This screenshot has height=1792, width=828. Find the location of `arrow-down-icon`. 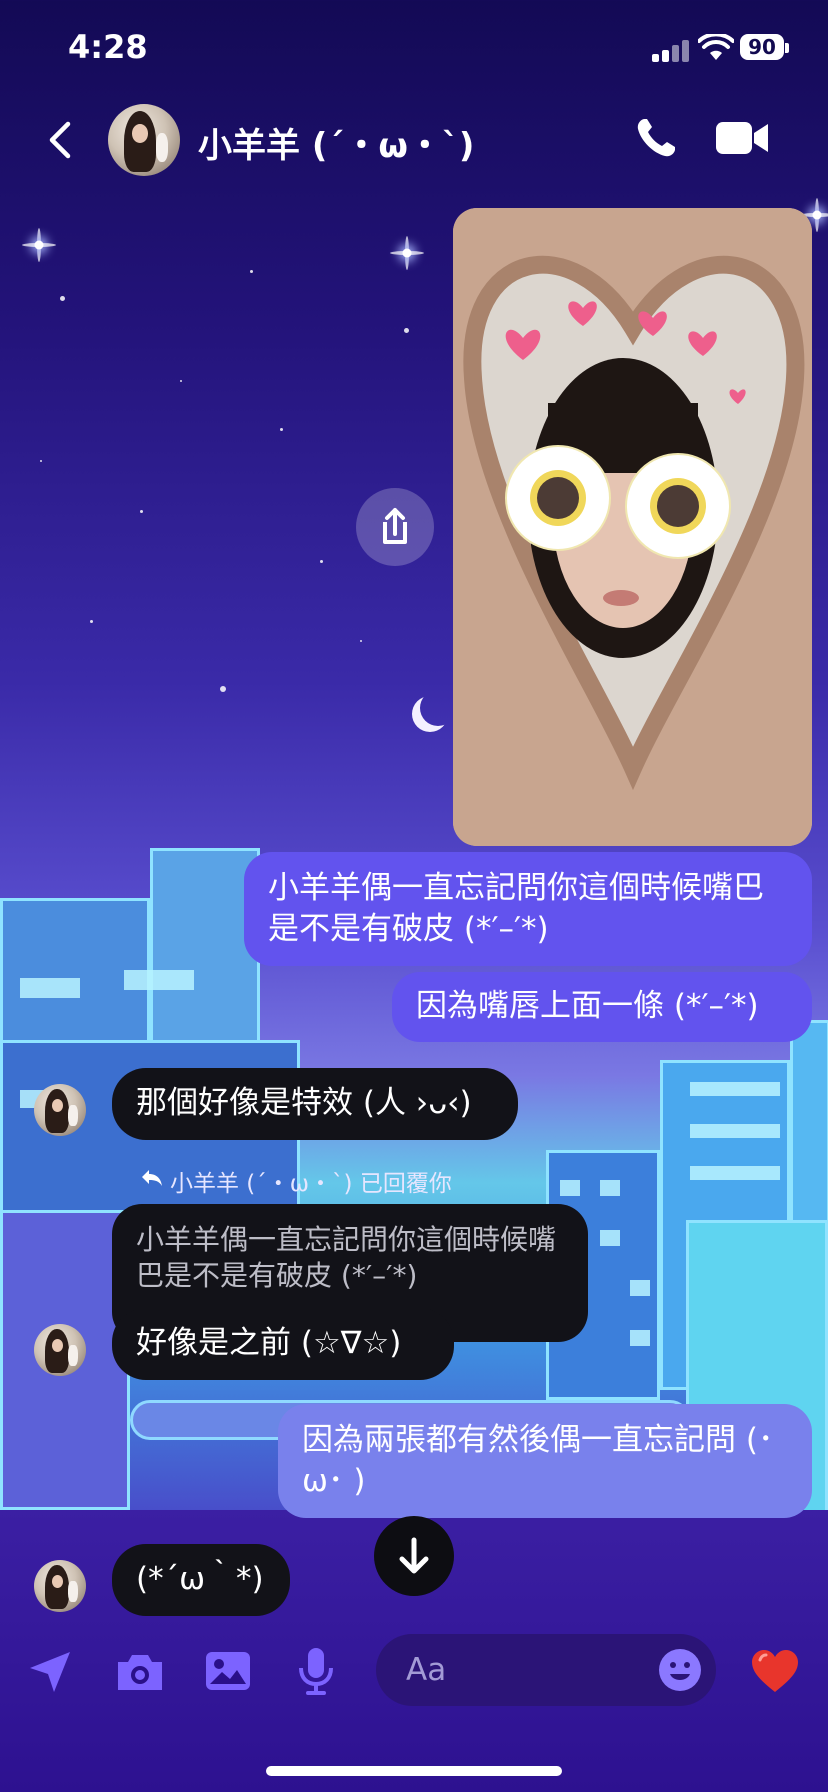

arrow-down-icon is located at coordinates (414, 1555).